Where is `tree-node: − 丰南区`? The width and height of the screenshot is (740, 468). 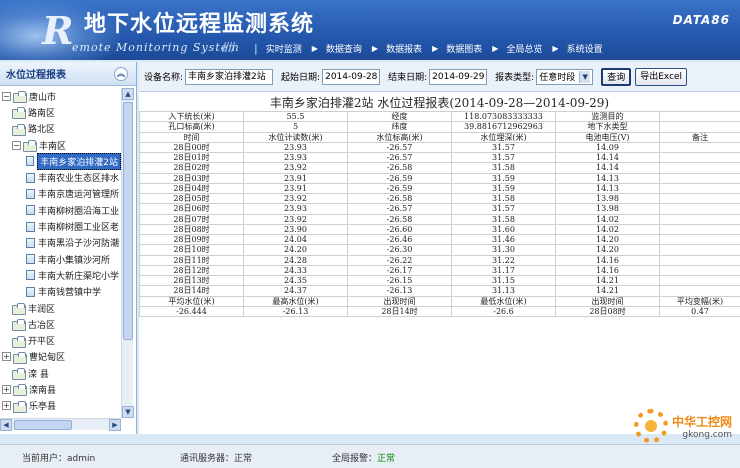
tree-node: − 丰南区 is located at coordinates (60, 145).